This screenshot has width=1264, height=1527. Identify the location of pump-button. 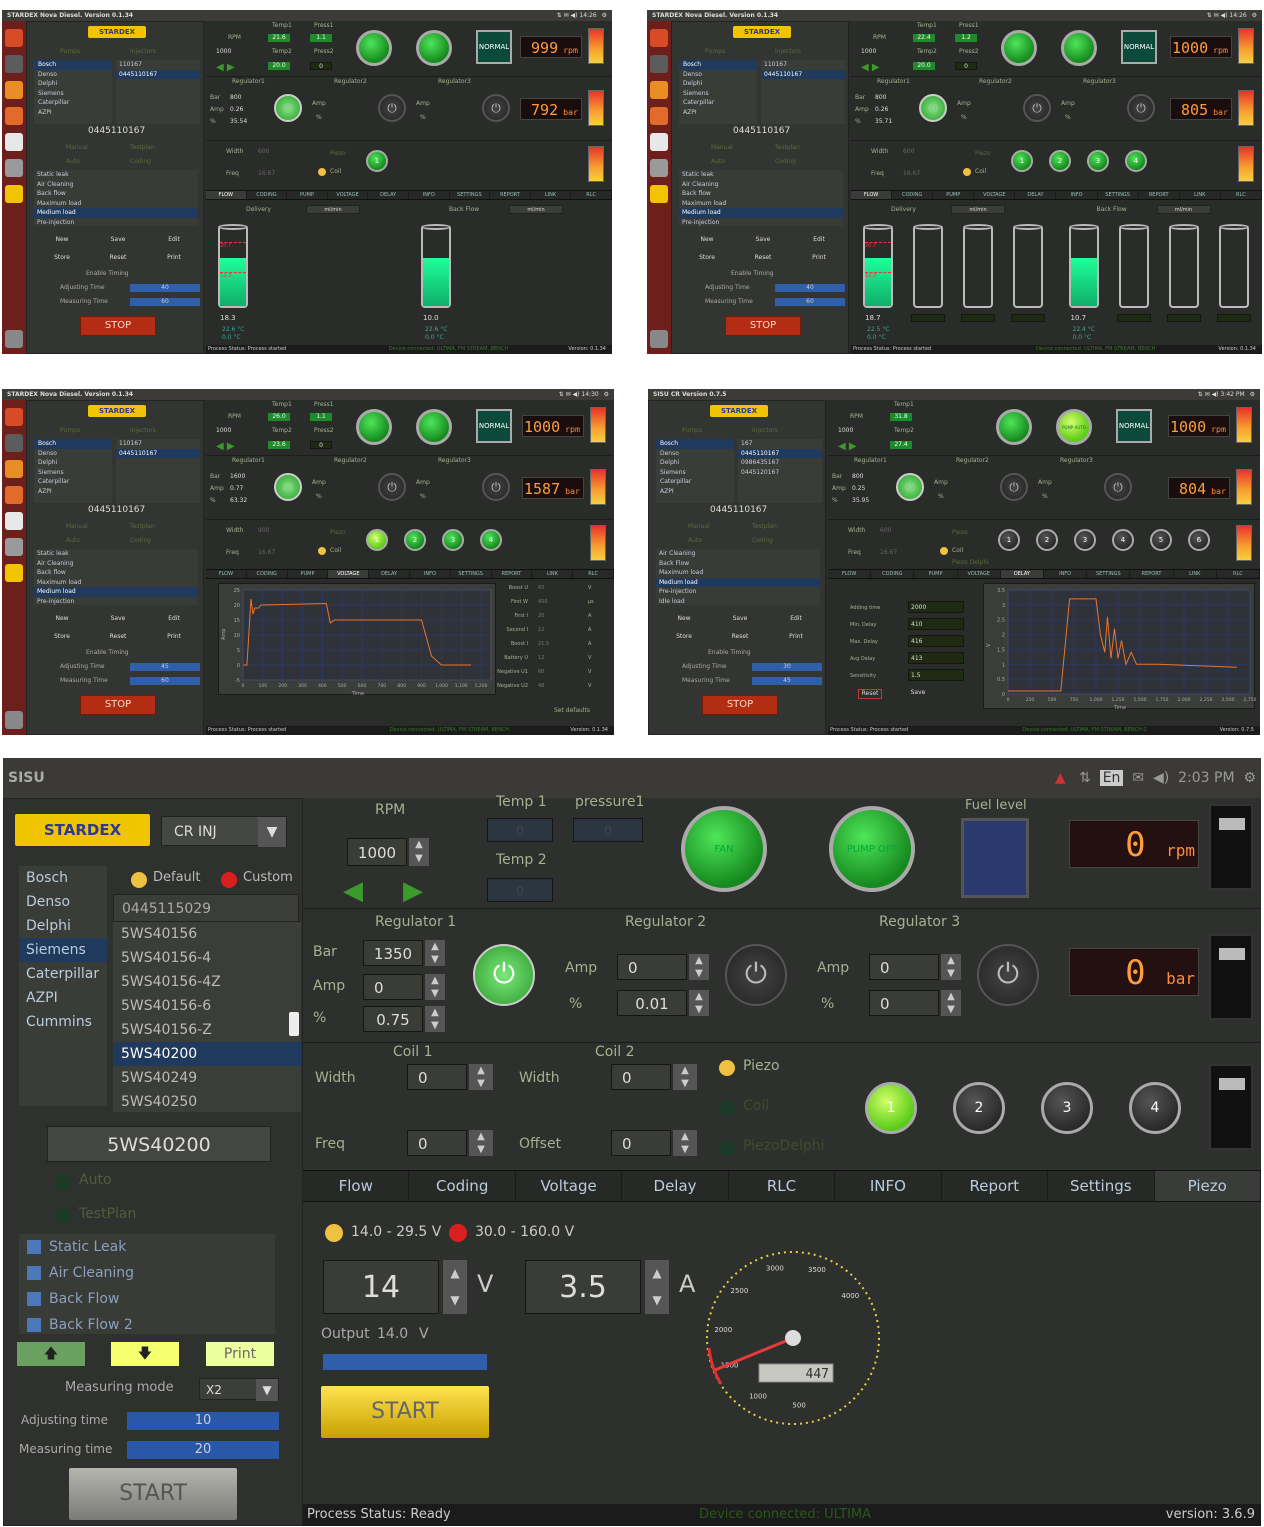
(1079, 48).